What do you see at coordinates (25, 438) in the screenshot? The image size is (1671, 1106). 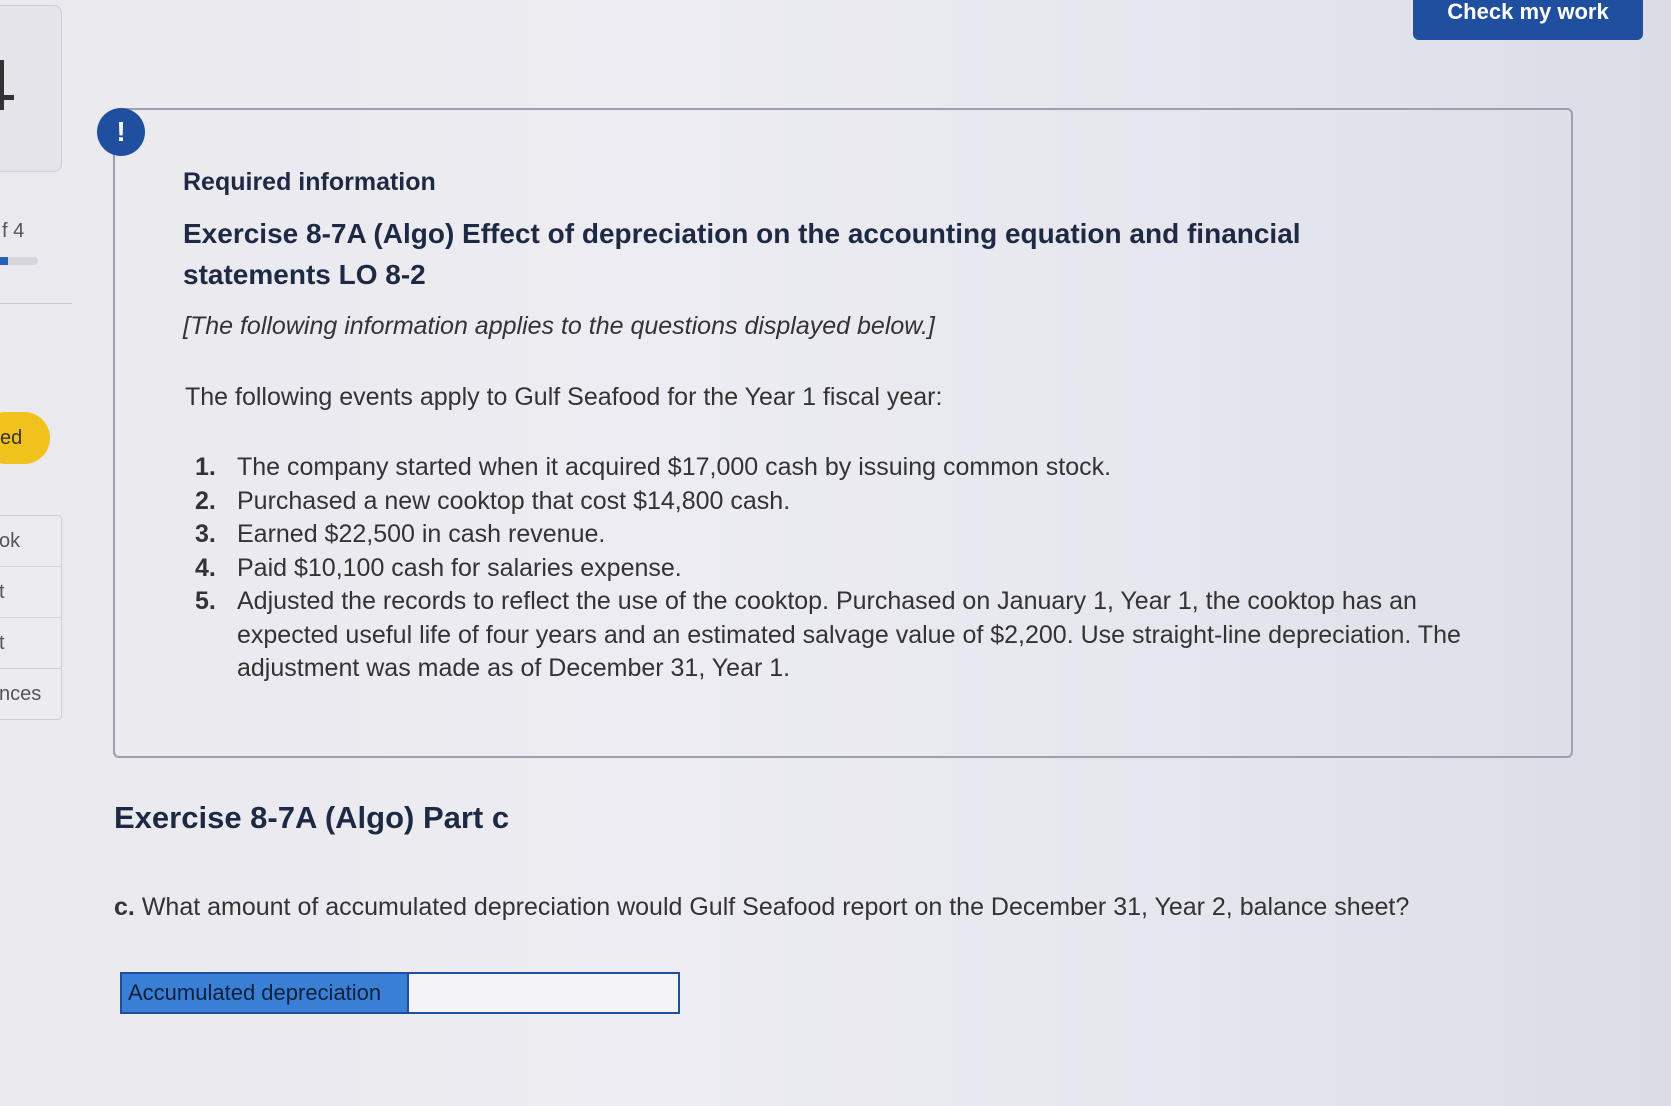 I see `status-badge: ed` at bounding box center [25, 438].